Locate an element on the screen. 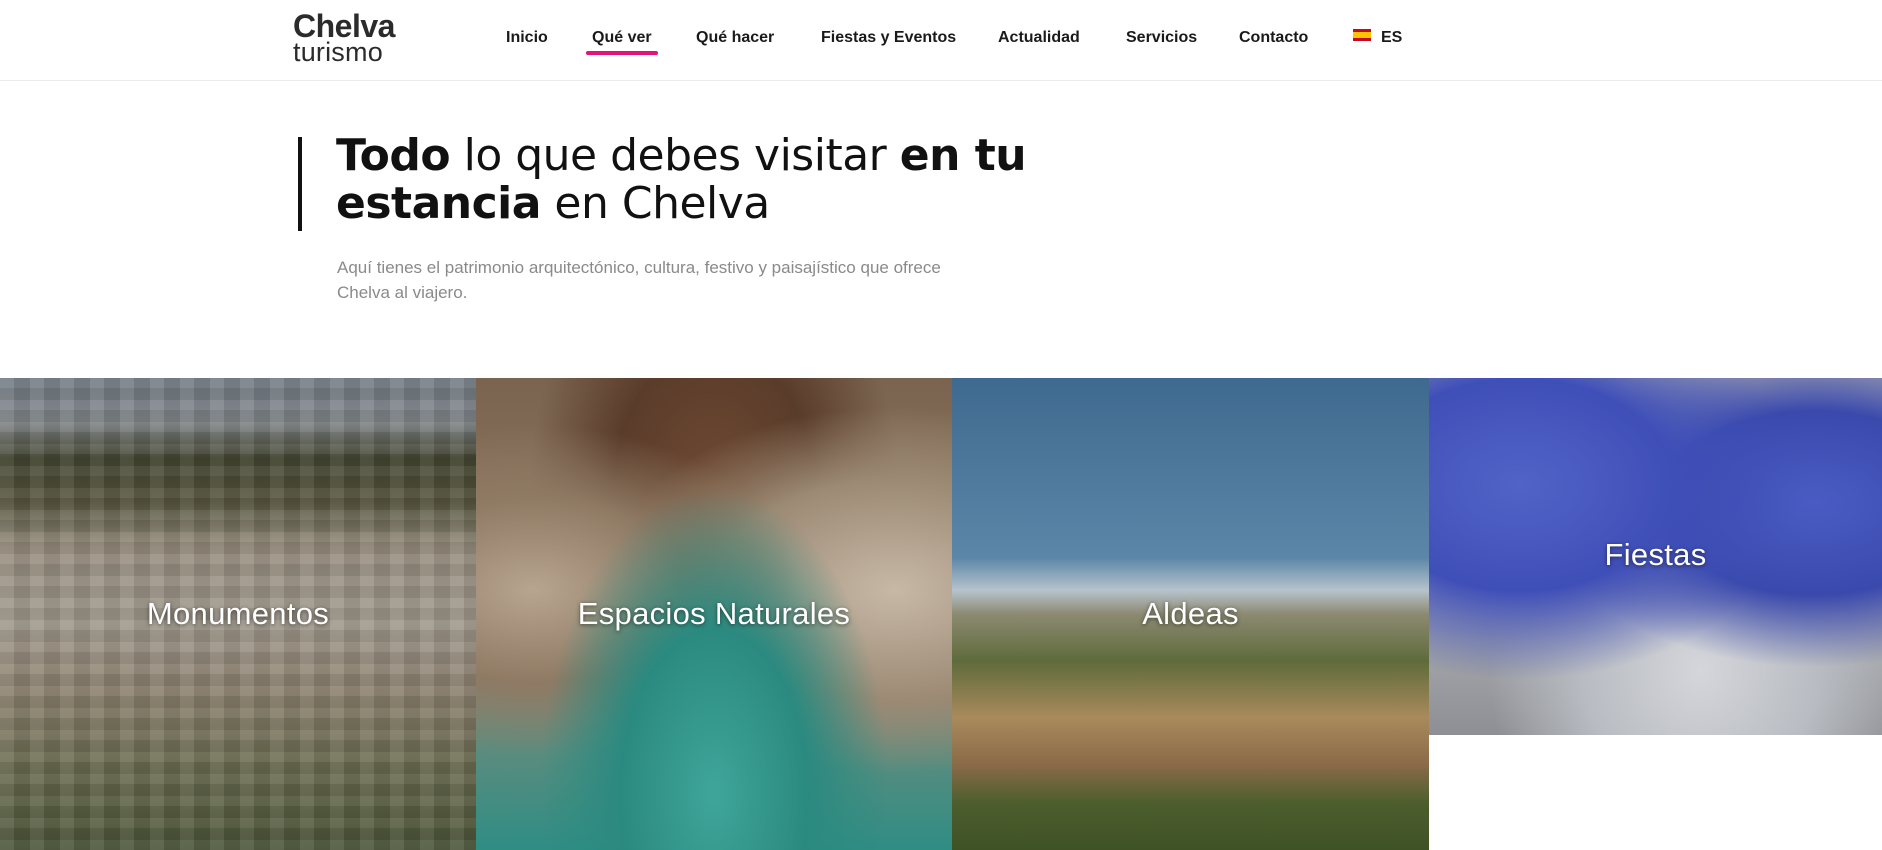  language-code: ES is located at coordinates (1392, 37).